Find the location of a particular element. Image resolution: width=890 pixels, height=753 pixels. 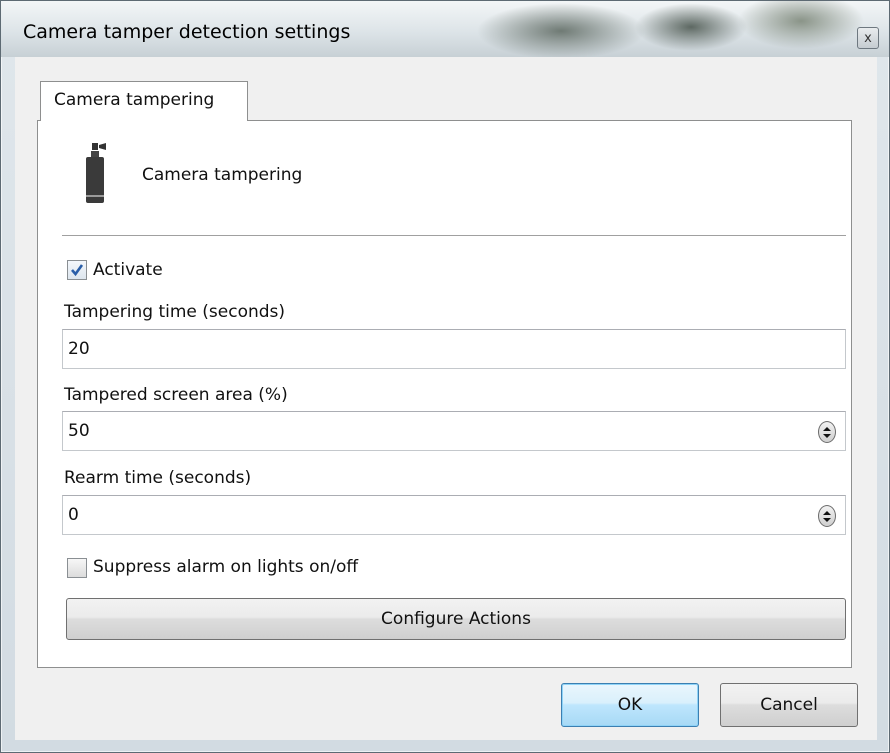

close-icon: x is located at coordinates (868, 38).